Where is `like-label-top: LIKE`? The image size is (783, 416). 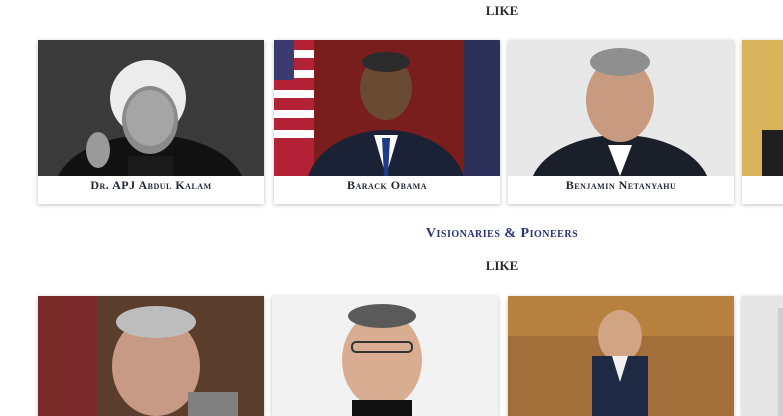 like-label-top: LIKE is located at coordinates (502, 10).